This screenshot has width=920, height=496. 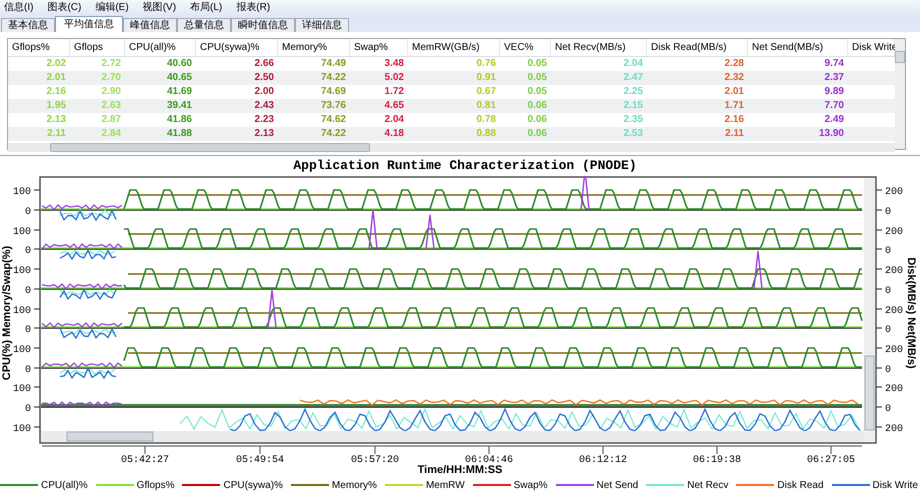 I want to click on tab: 基本信息, so click(x=28, y=25).